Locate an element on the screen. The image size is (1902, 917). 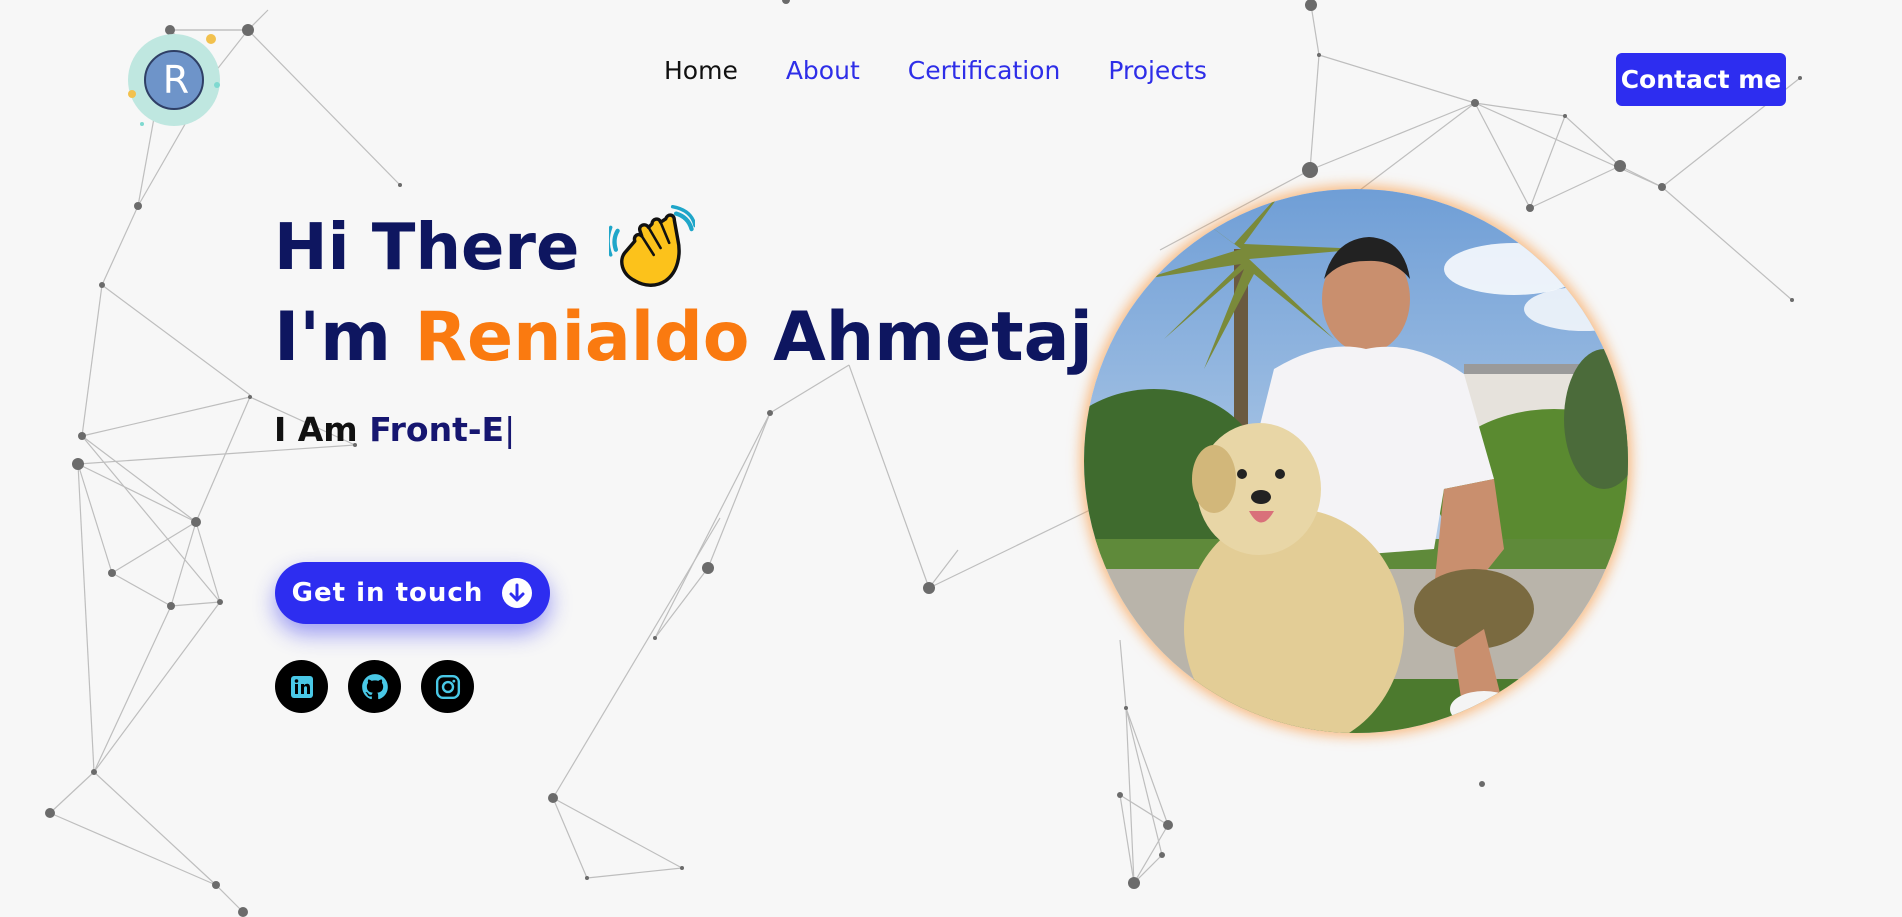
github-link is located at coordinates (374, 686).